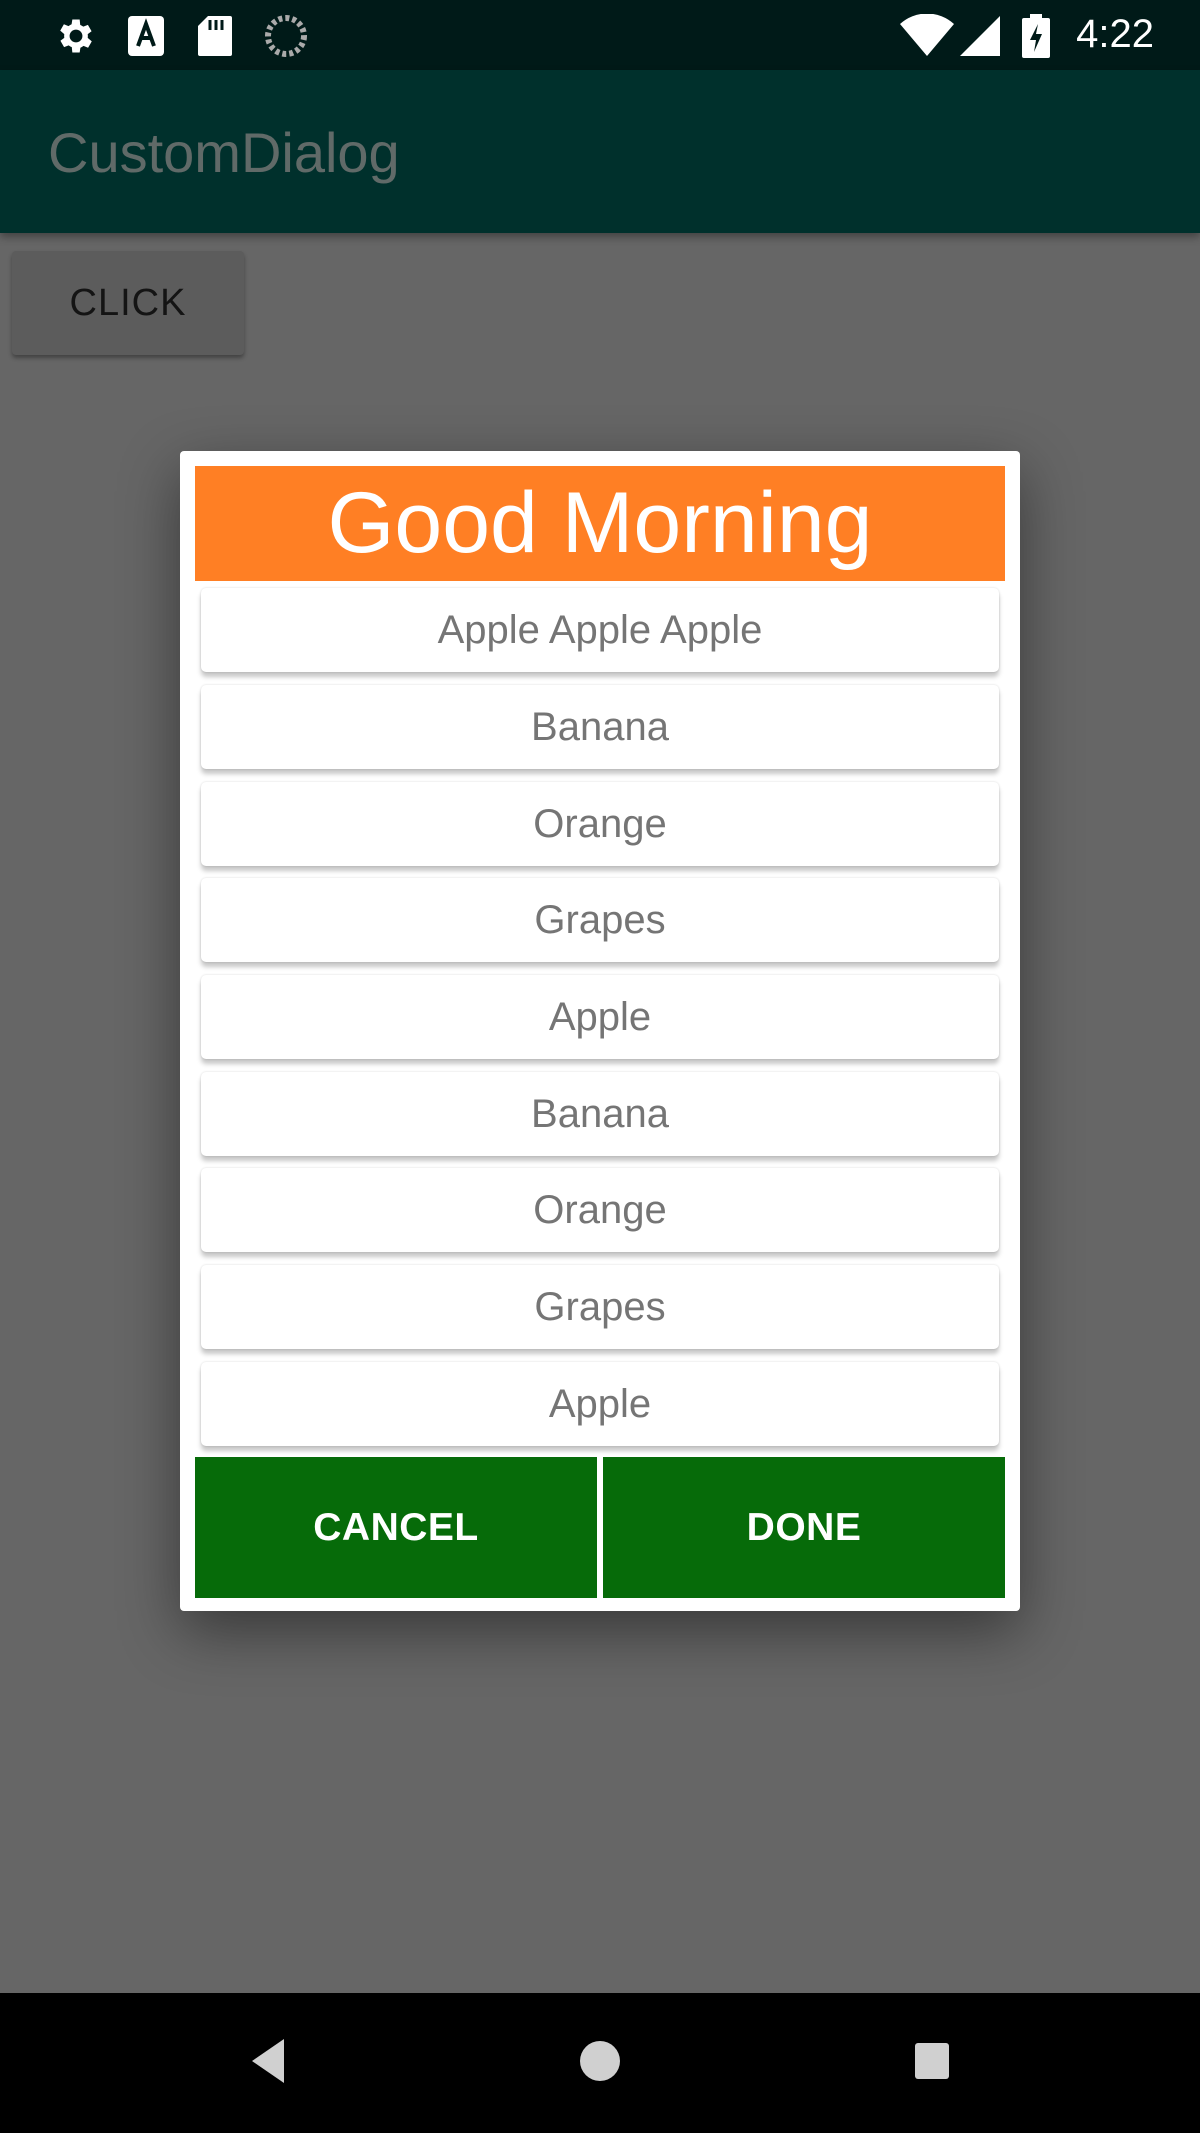 The width and height of the screenshot is (1200, 2133). Describe the element at coordinates (980, 38) in the screenshot. I see `signal-icon` at that location.